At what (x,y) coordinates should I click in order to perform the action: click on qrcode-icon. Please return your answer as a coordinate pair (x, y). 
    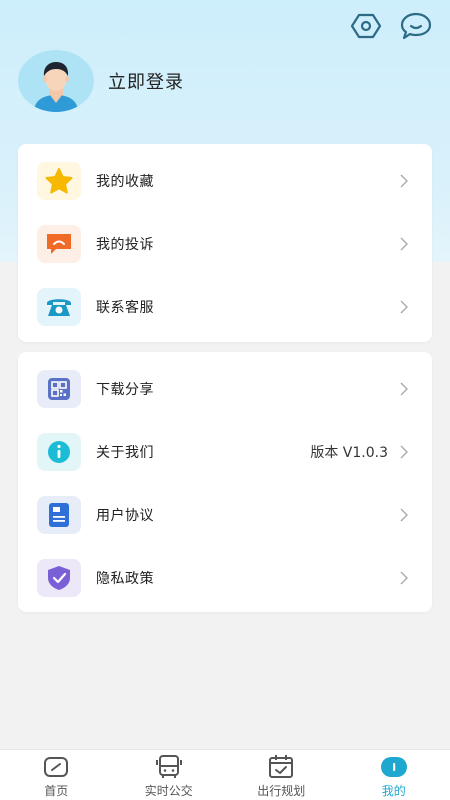
    Looking at the image, I should click on (59, 388).